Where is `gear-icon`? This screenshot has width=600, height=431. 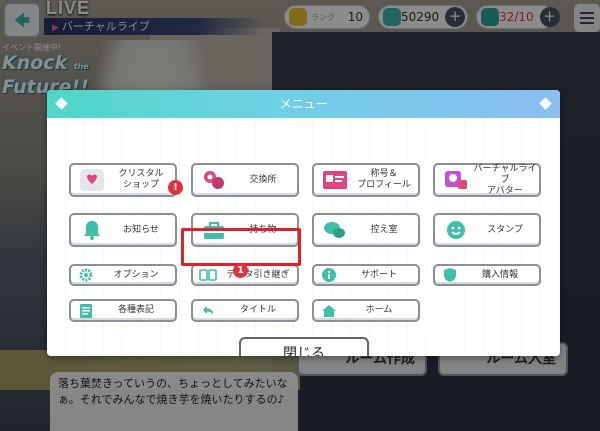 gear-icon is located at coordinates (86, 275).